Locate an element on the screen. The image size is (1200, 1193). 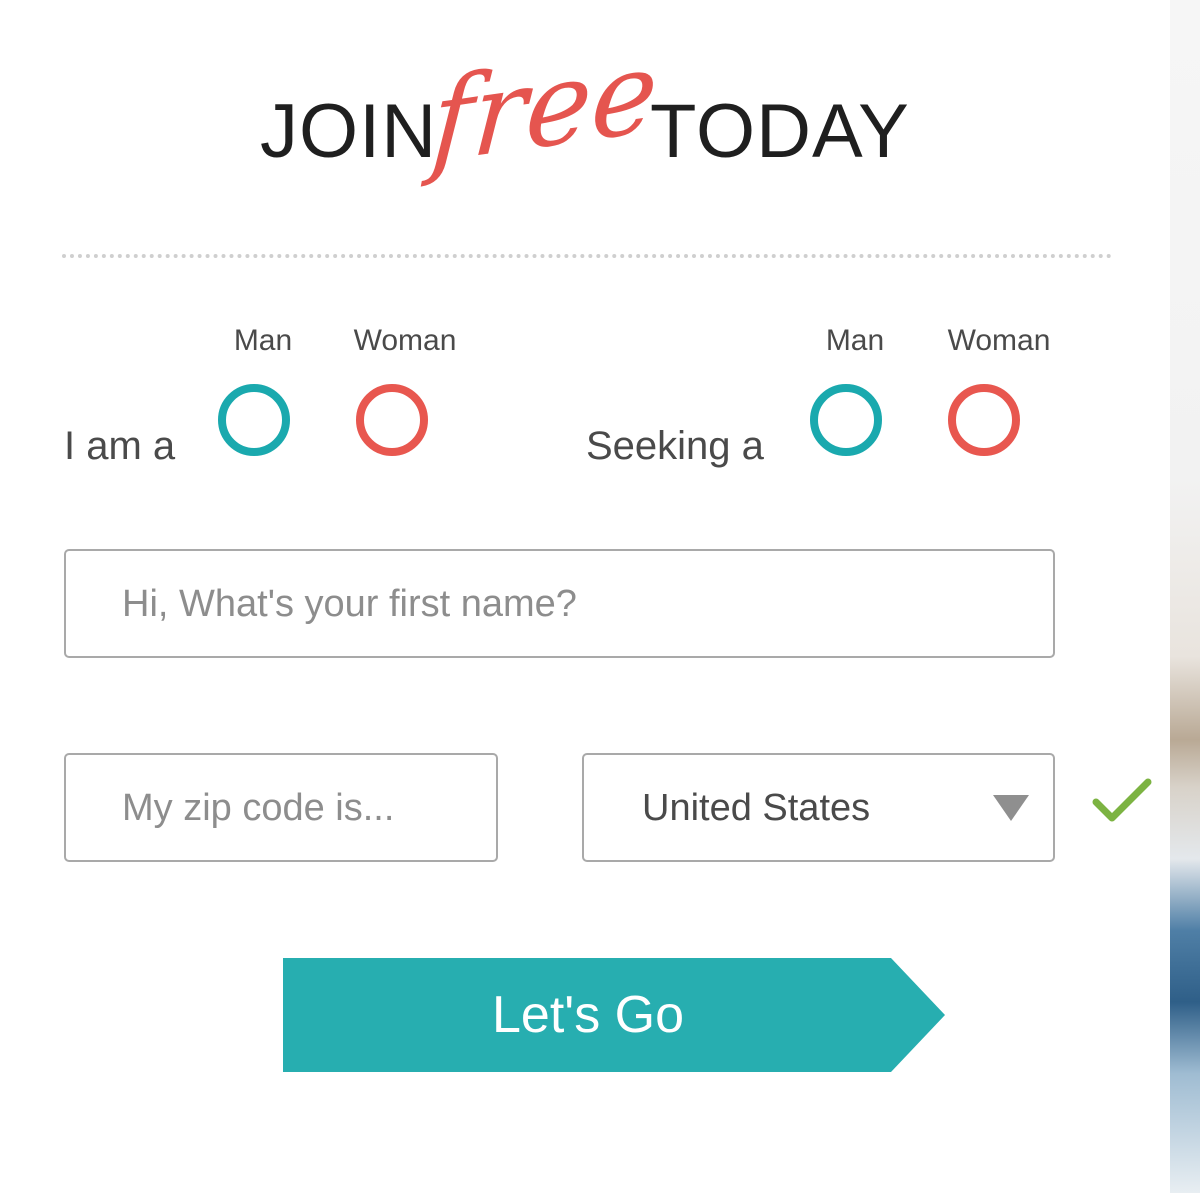
first-name-input: Hi, What's your first name? is located at coordinates (559, 603).